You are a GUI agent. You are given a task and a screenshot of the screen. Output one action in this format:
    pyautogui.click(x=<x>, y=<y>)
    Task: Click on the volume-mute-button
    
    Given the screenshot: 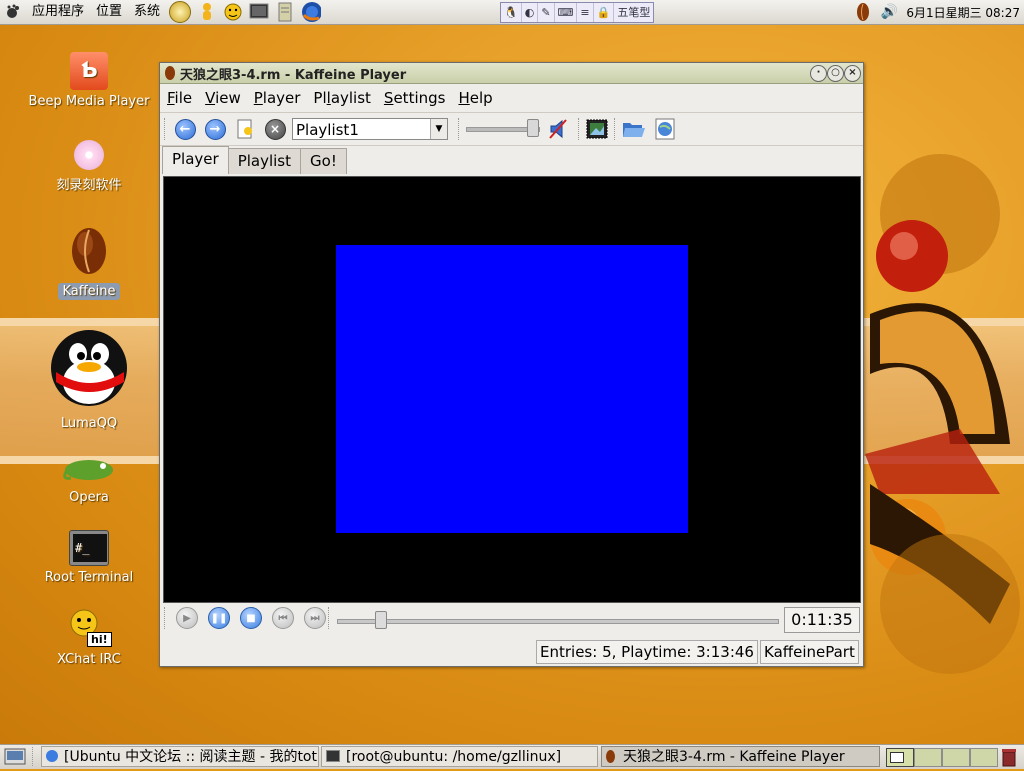 What is the action you would take?
    pyautogui.click(x=558, y=131)
    